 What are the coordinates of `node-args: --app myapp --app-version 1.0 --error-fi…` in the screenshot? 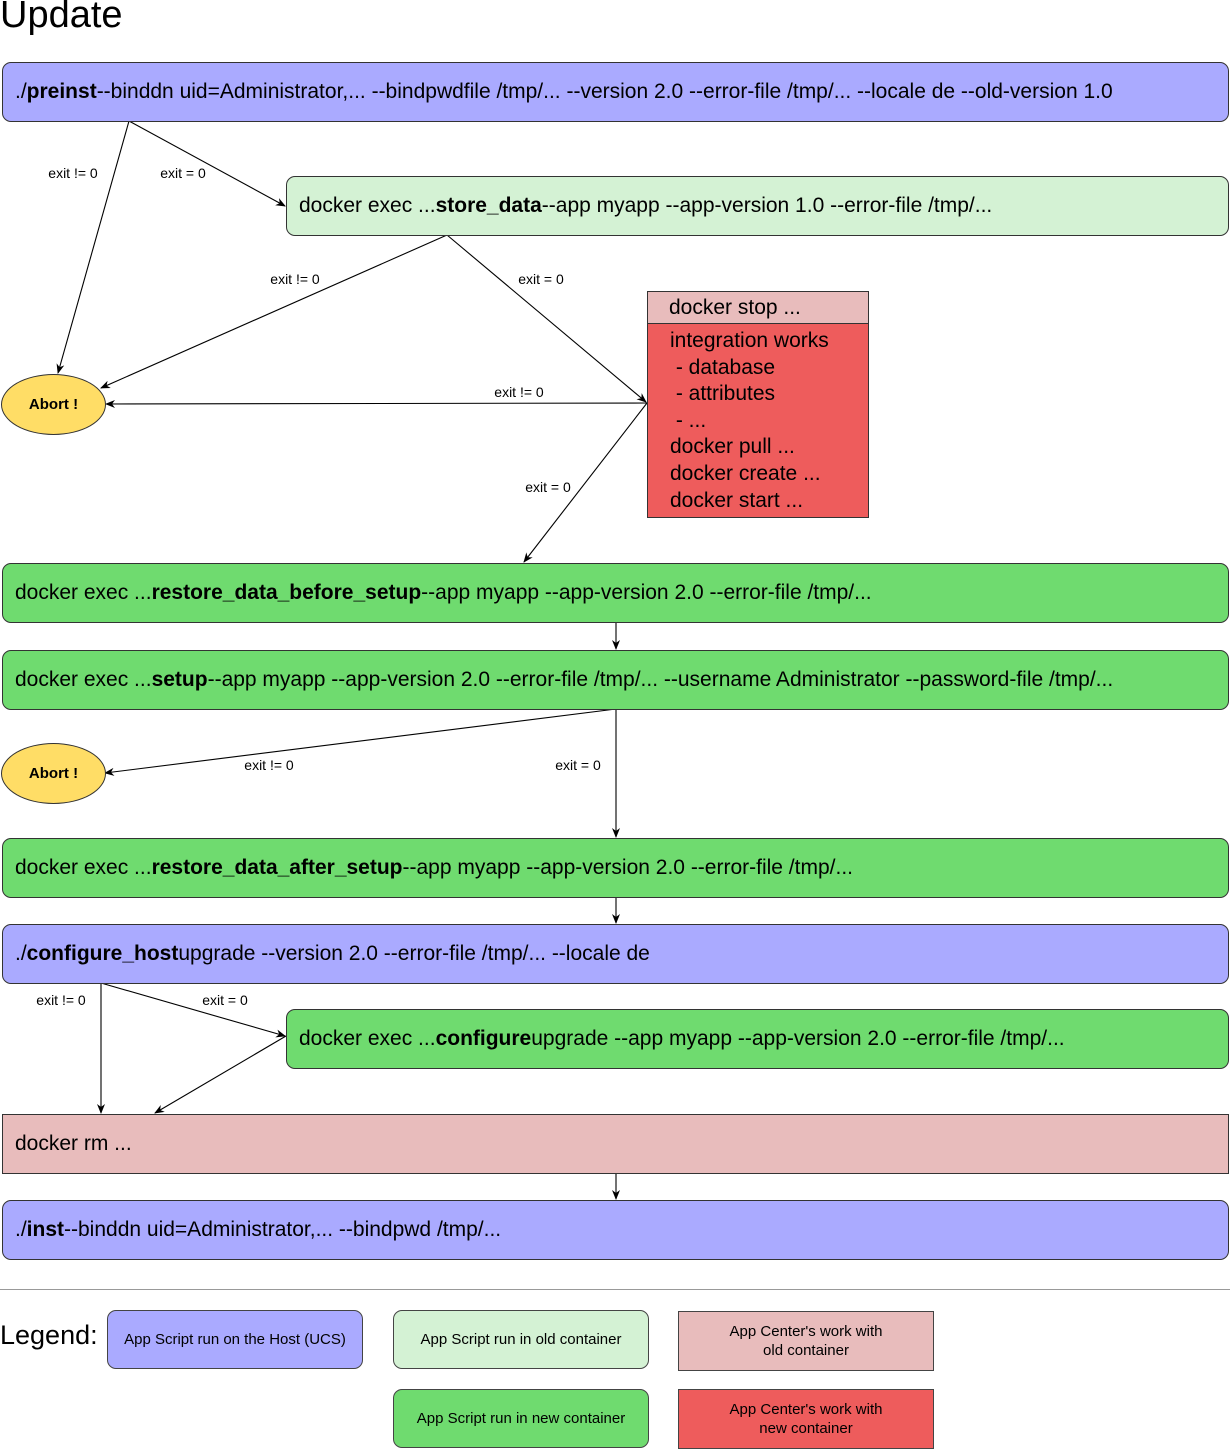 It's located at (767, 205).